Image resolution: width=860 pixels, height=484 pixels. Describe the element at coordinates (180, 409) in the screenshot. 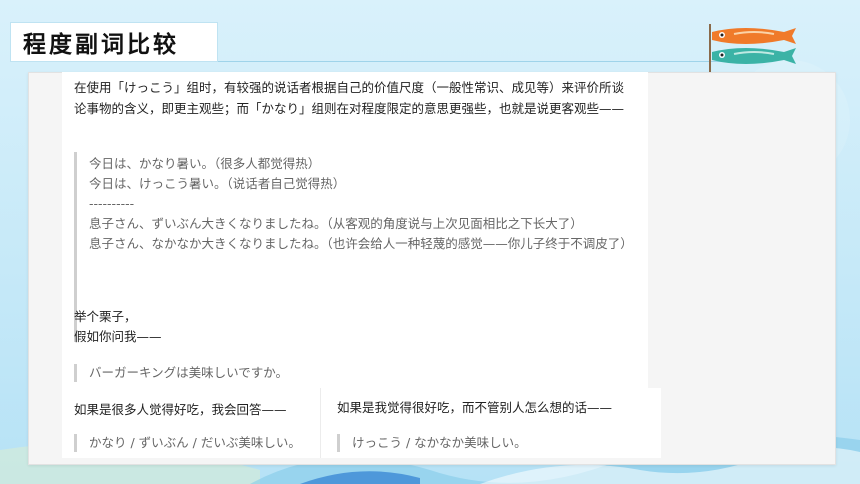

I see `left-answer-label: 如果是很多人觉得好吃，我会回答——` at that location.